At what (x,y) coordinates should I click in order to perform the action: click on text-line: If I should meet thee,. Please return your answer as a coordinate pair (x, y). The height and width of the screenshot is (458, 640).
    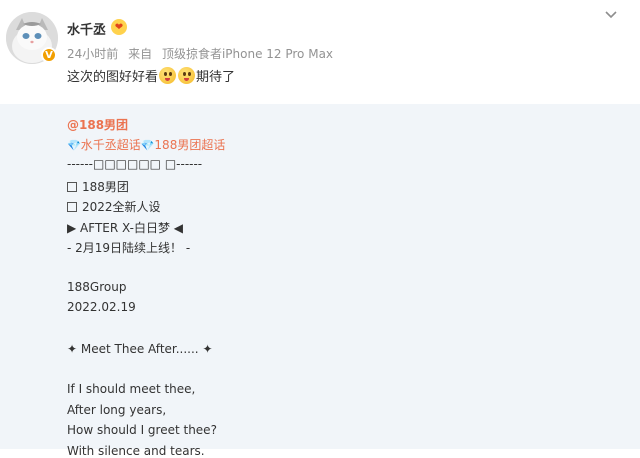
    Looking at the image, I should click on (131, 389).